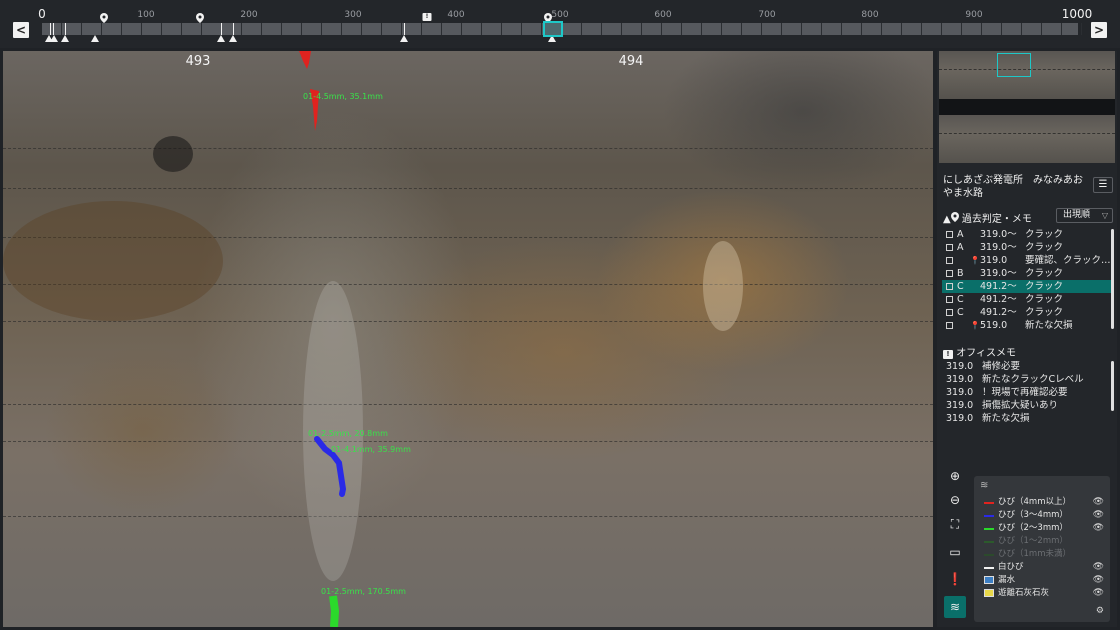 This screenshot has height=630, width=1120. What do you see at coordinates (1044, 515) in the screenshot?
I see `legend-item: ひび（3〜4mm） 👁` at bounding box center [1044, 515].